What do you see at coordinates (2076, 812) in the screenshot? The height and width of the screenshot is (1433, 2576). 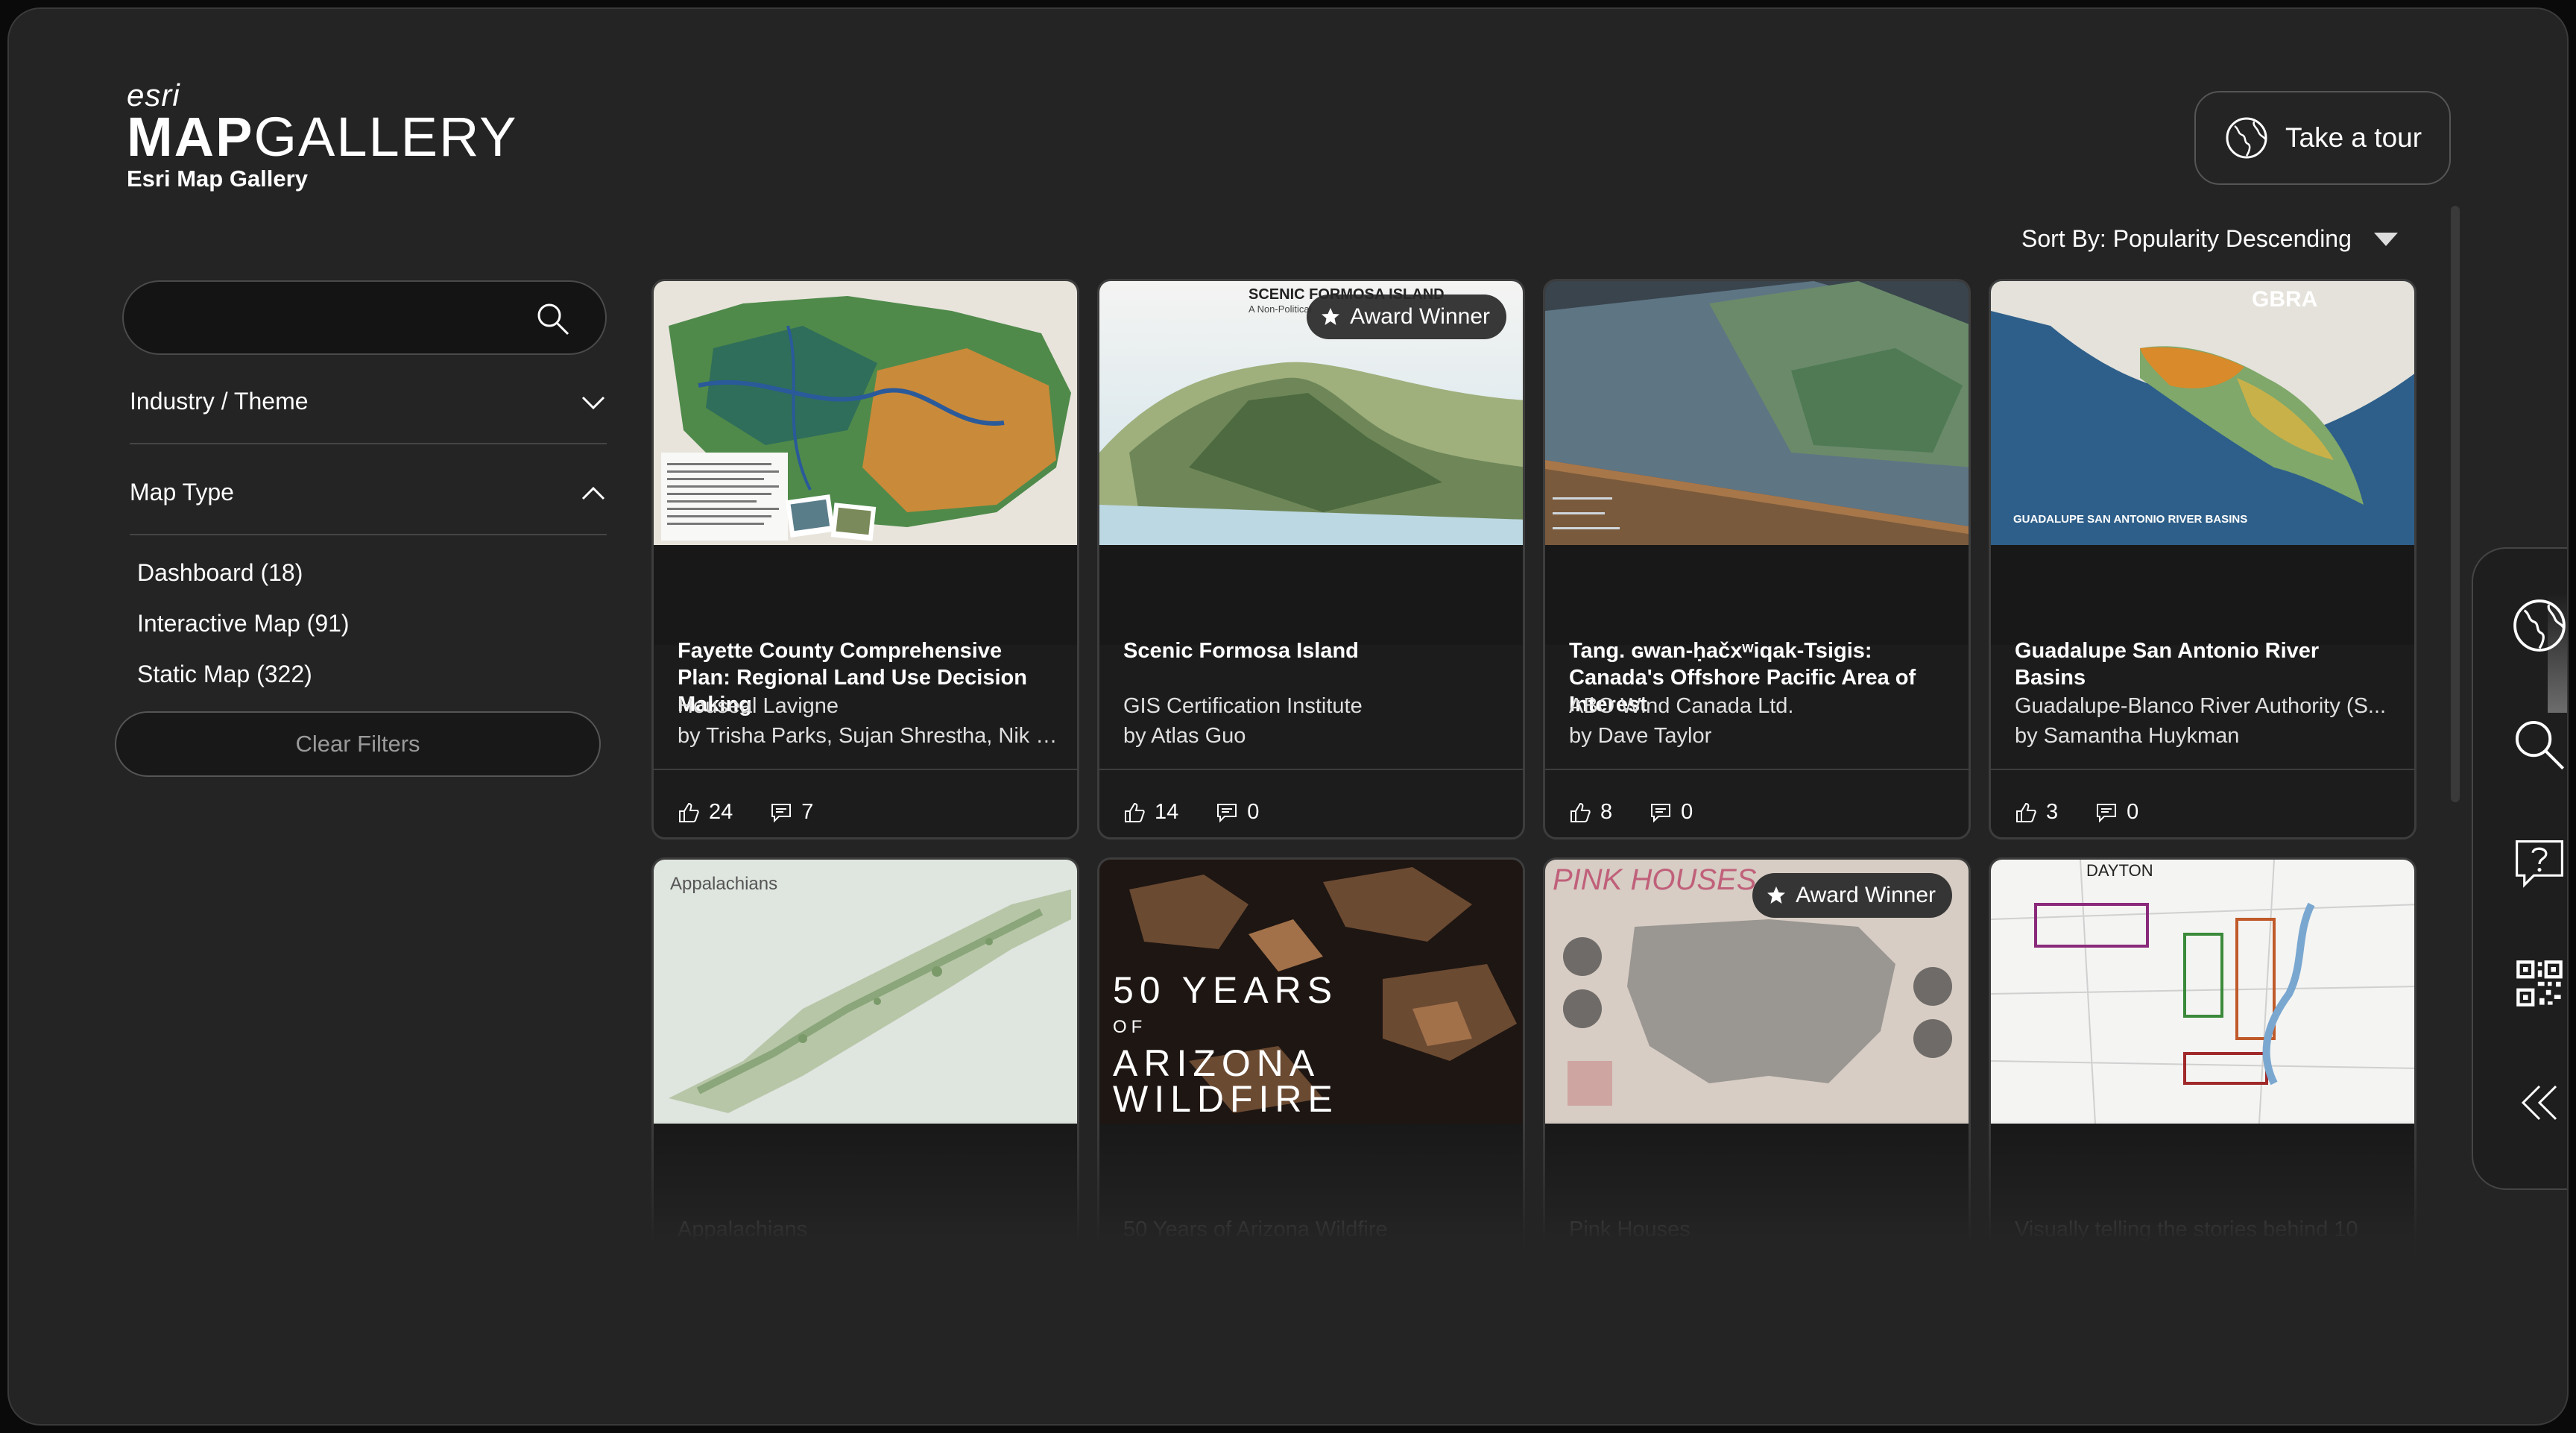 I see `card-stats: 3 0` at bounding box center [2076, 812].